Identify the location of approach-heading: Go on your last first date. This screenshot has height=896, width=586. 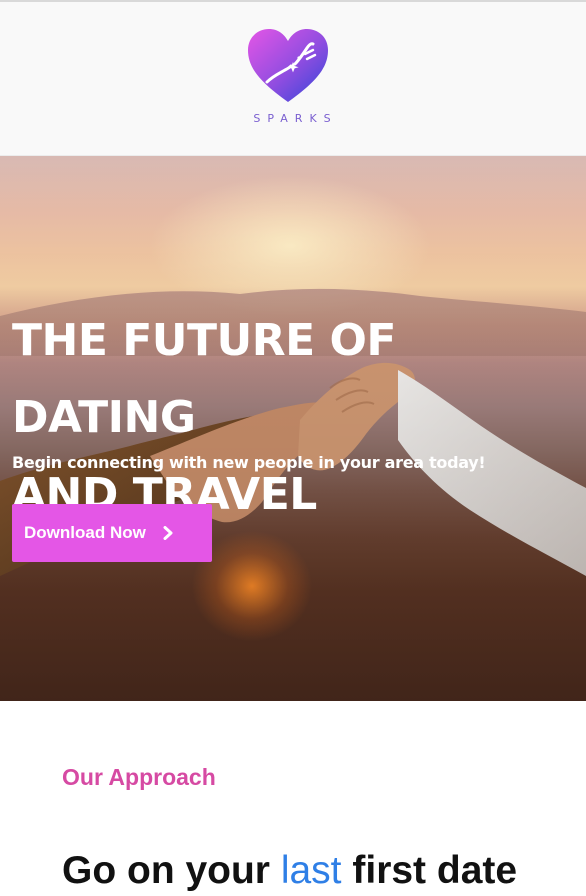
(289, 871).